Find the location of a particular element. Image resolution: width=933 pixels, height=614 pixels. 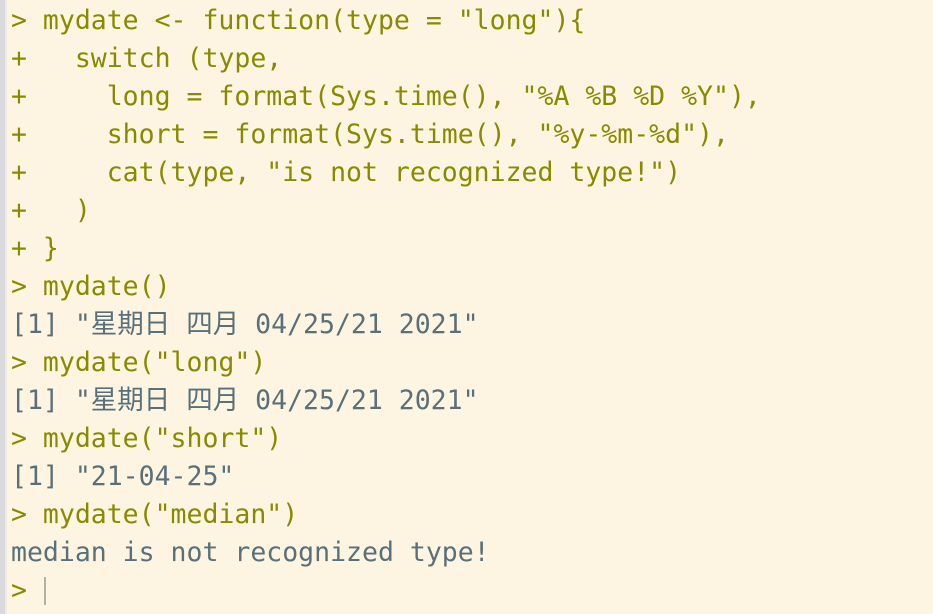

console-input-line: + cat(type, "is not recognized type!") is located at coordinates (346, 172).